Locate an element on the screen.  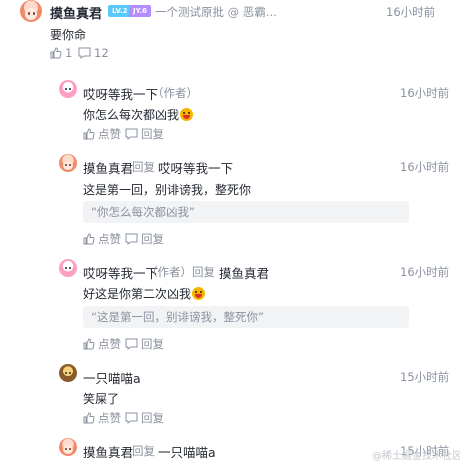
reply-count-button: 12 is located at coordinates (93, 53).